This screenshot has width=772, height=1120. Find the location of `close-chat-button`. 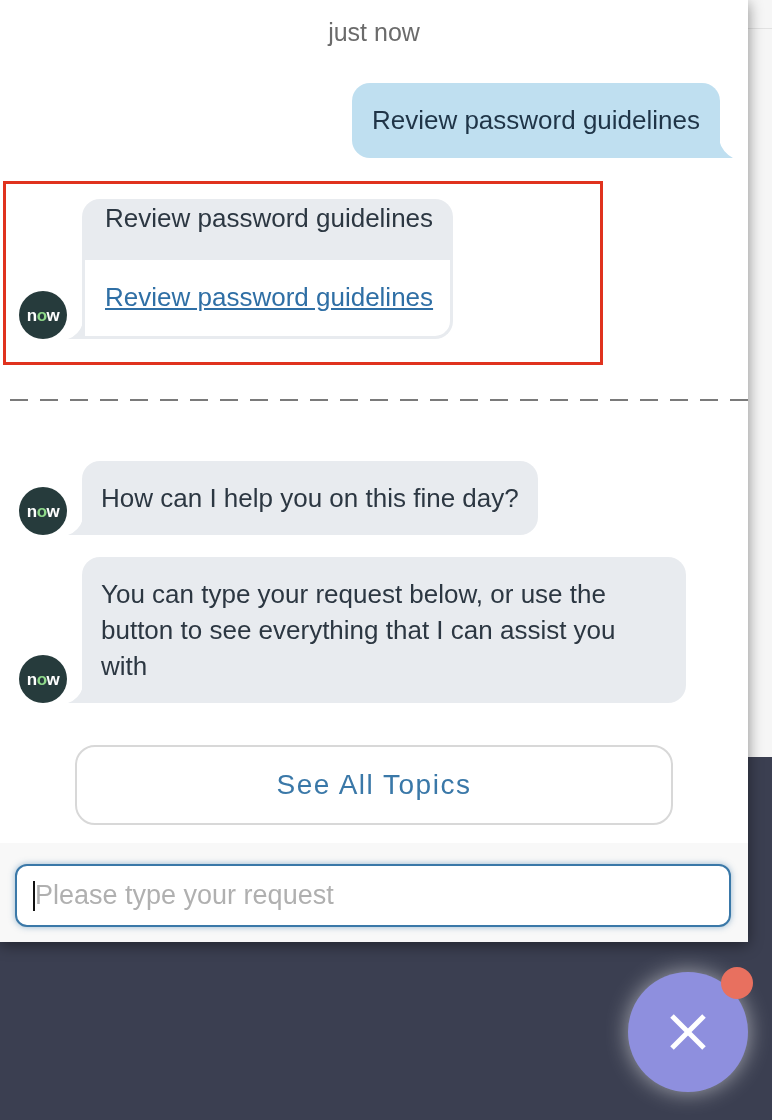

close-chat-button is located at coordinates (688, 1032).